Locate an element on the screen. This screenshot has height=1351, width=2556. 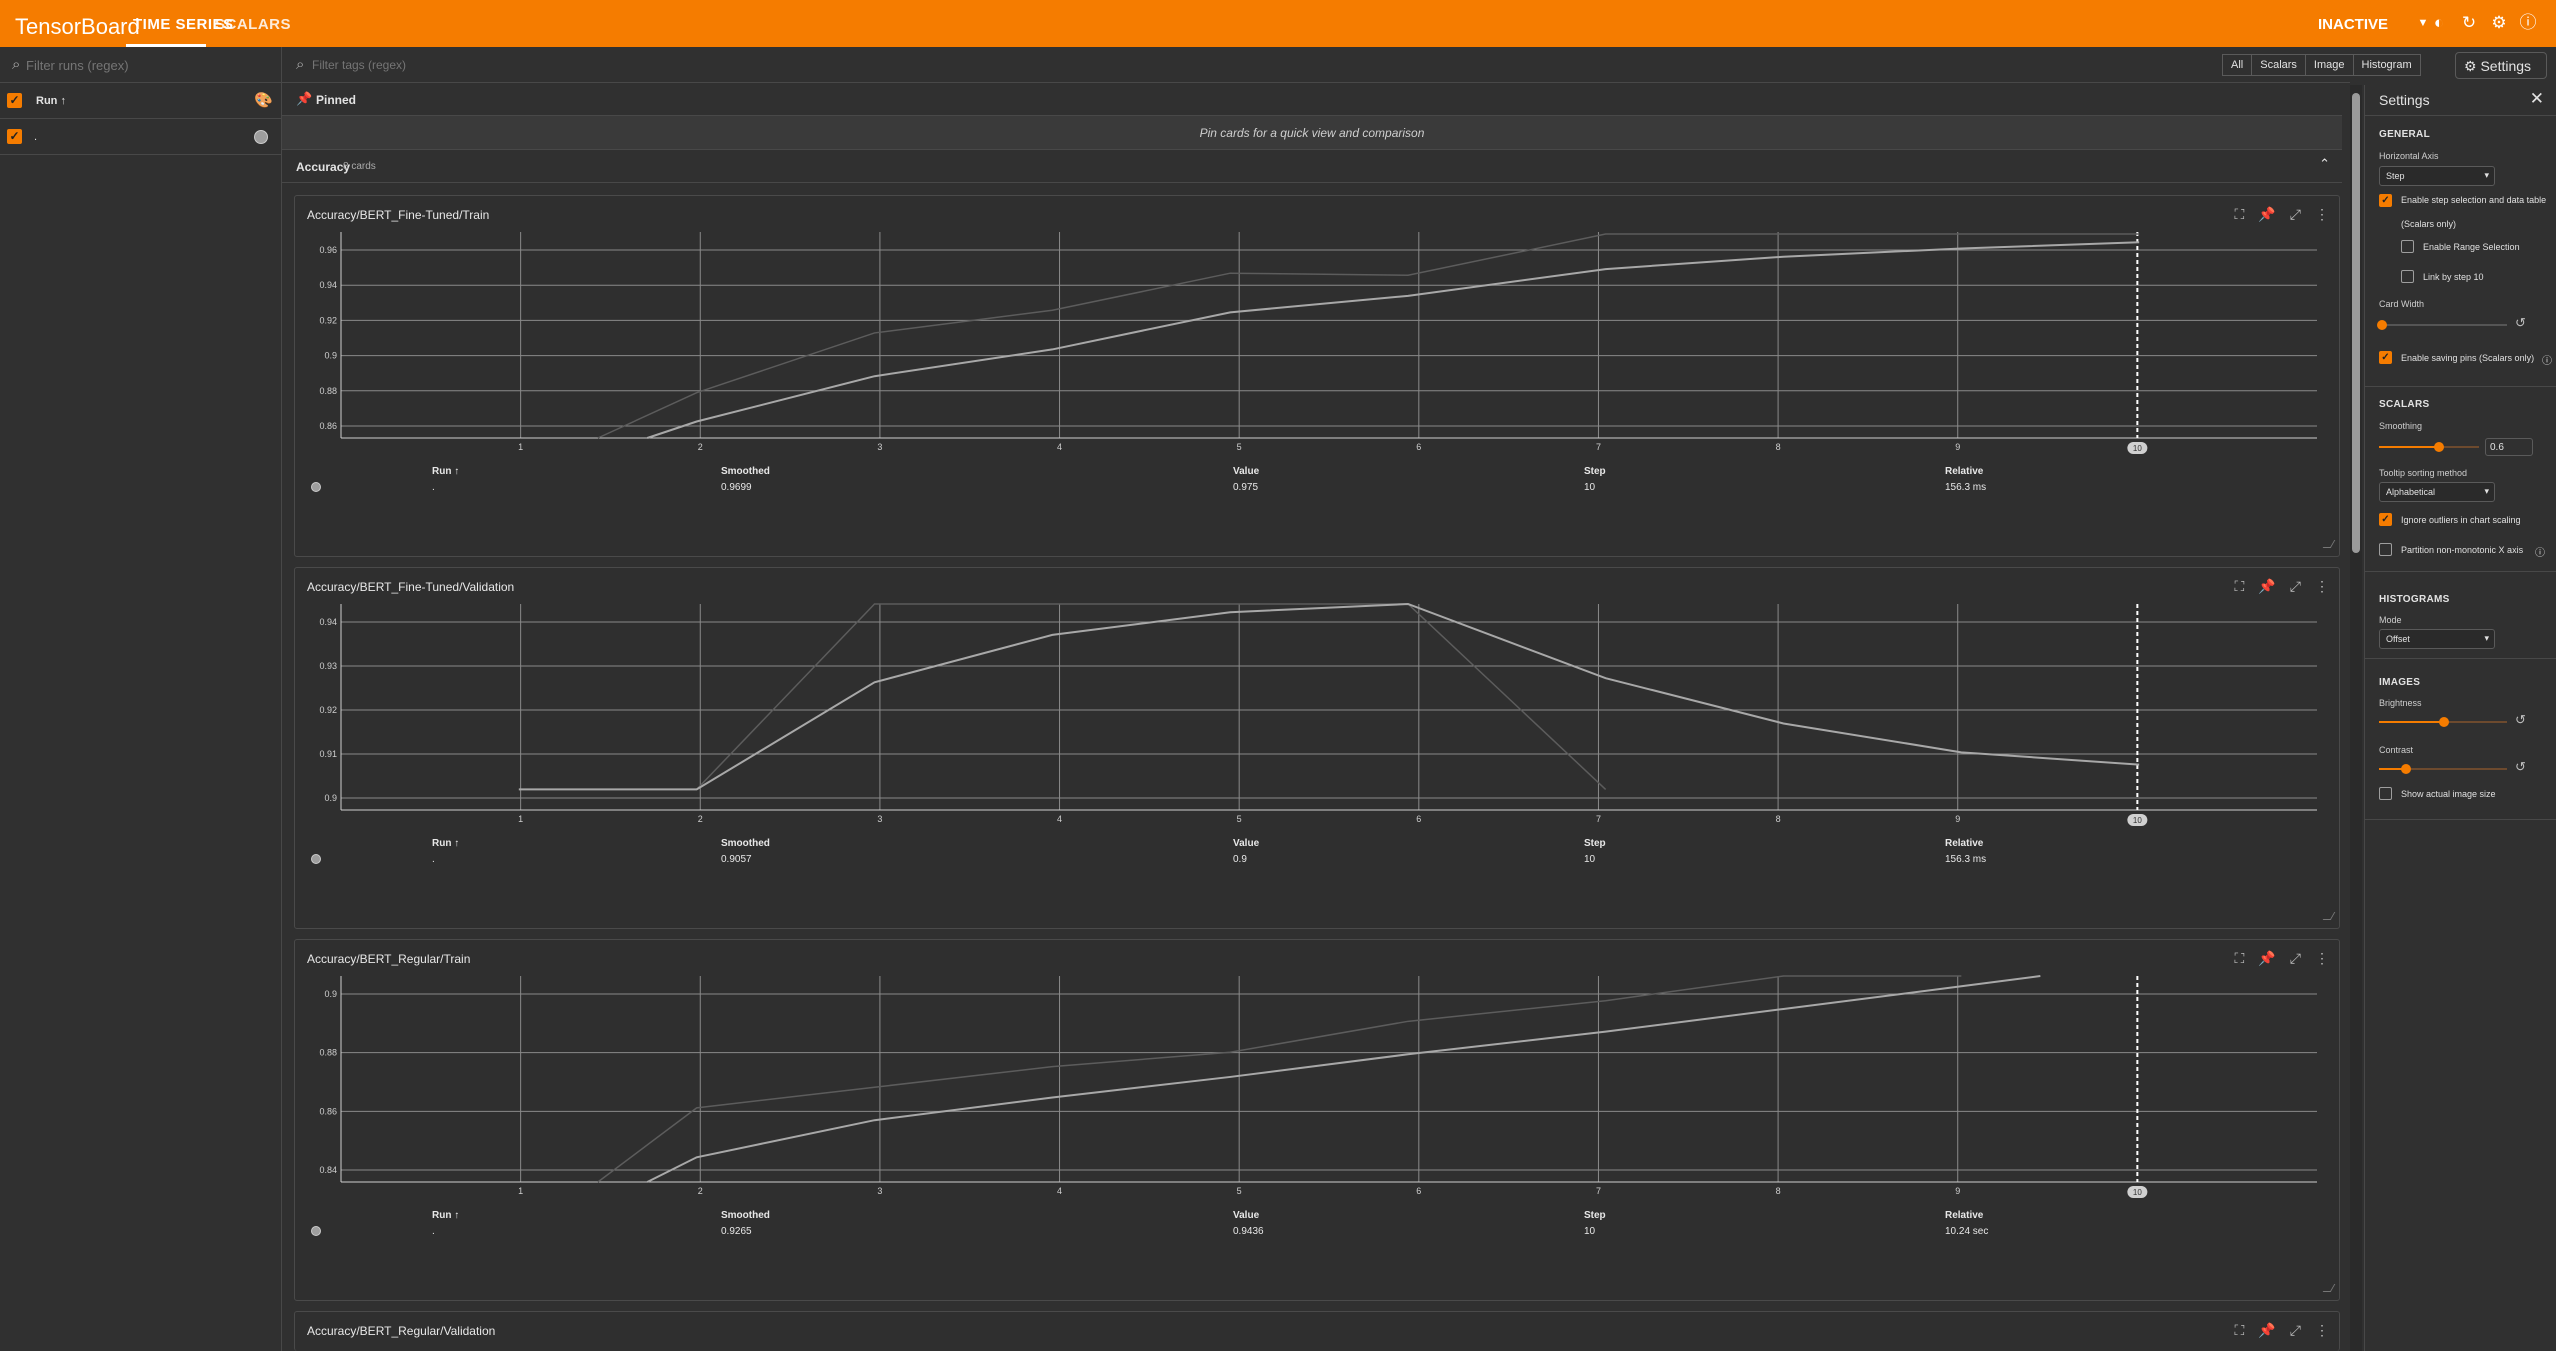
plugin-status-dropdown: INACTIVE is located at coordinates (2353, 24).